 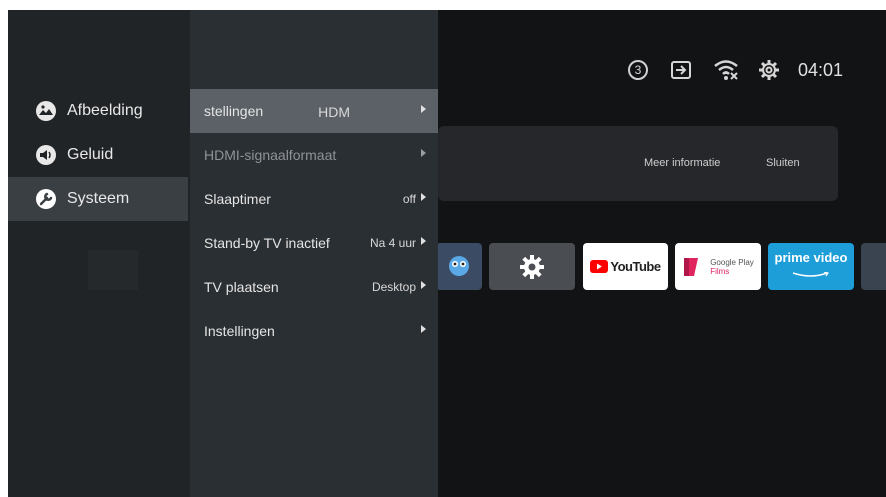 I want to click on prime-video-label: prime video, so click(x=811, y=257).